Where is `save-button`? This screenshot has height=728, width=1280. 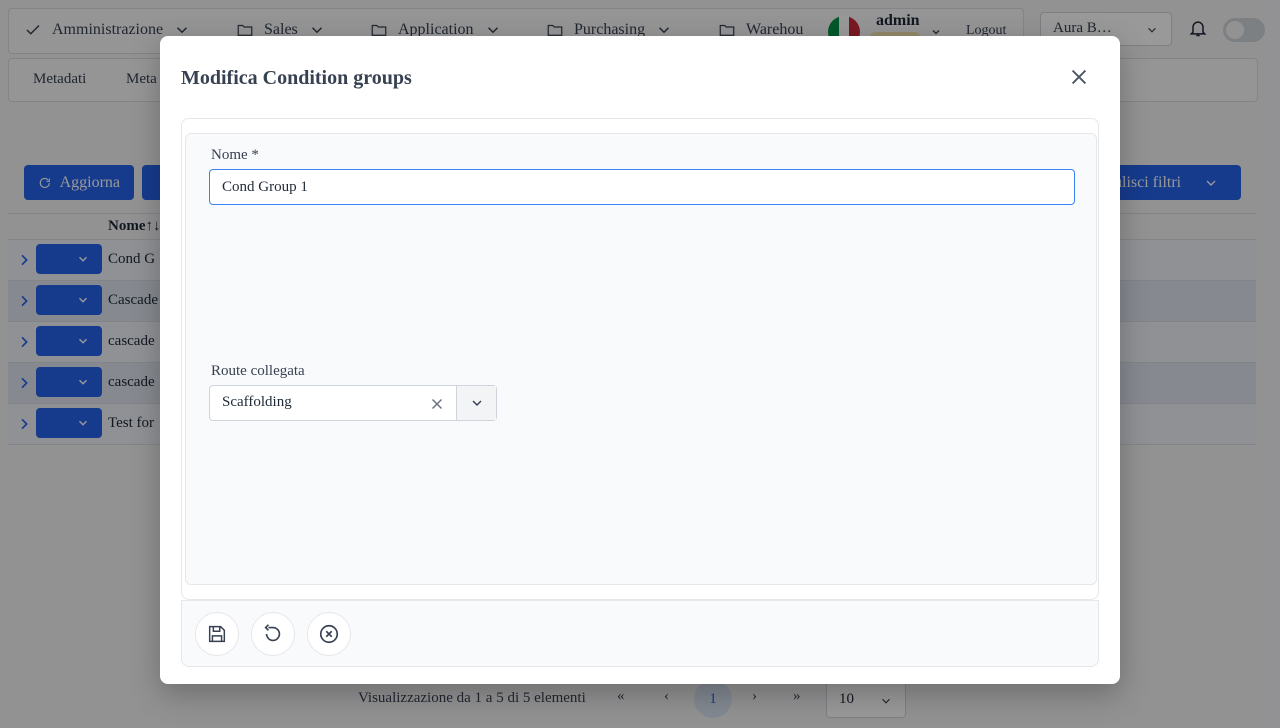
save-button is located at coordinates (217, 634).